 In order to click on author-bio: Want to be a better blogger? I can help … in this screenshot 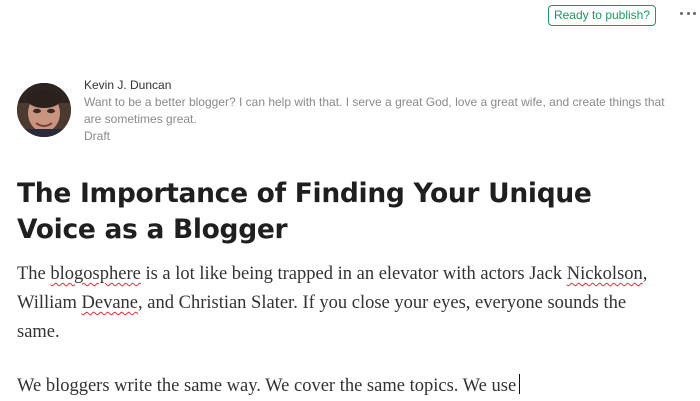, I will do `click(374, 110)`.